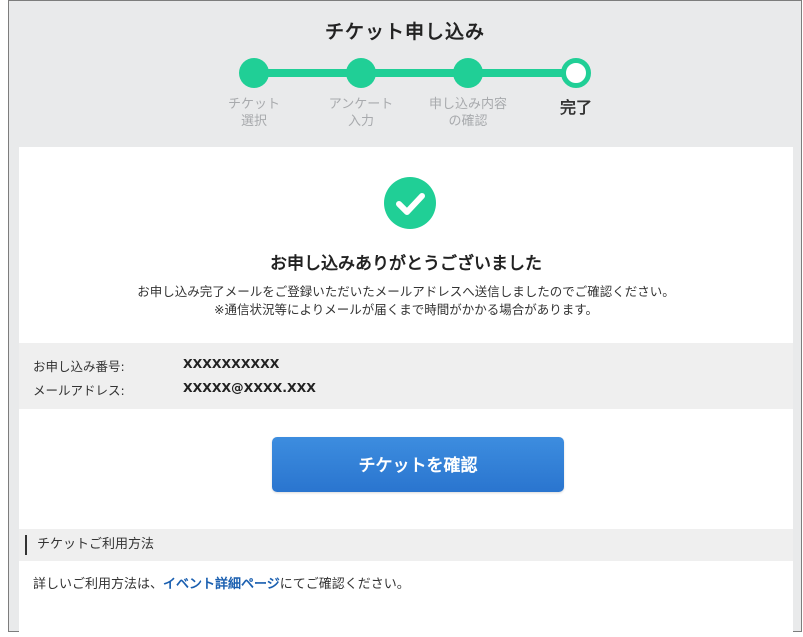 The height and width of the screenshot is (637, 803). What do you see at coordinates (406, 309) in the screenshot?
I see `completion-message-line2: ※通信状況等によりメールが届くまで時間がかかる場合があります。` at bounding box center [406, 309].